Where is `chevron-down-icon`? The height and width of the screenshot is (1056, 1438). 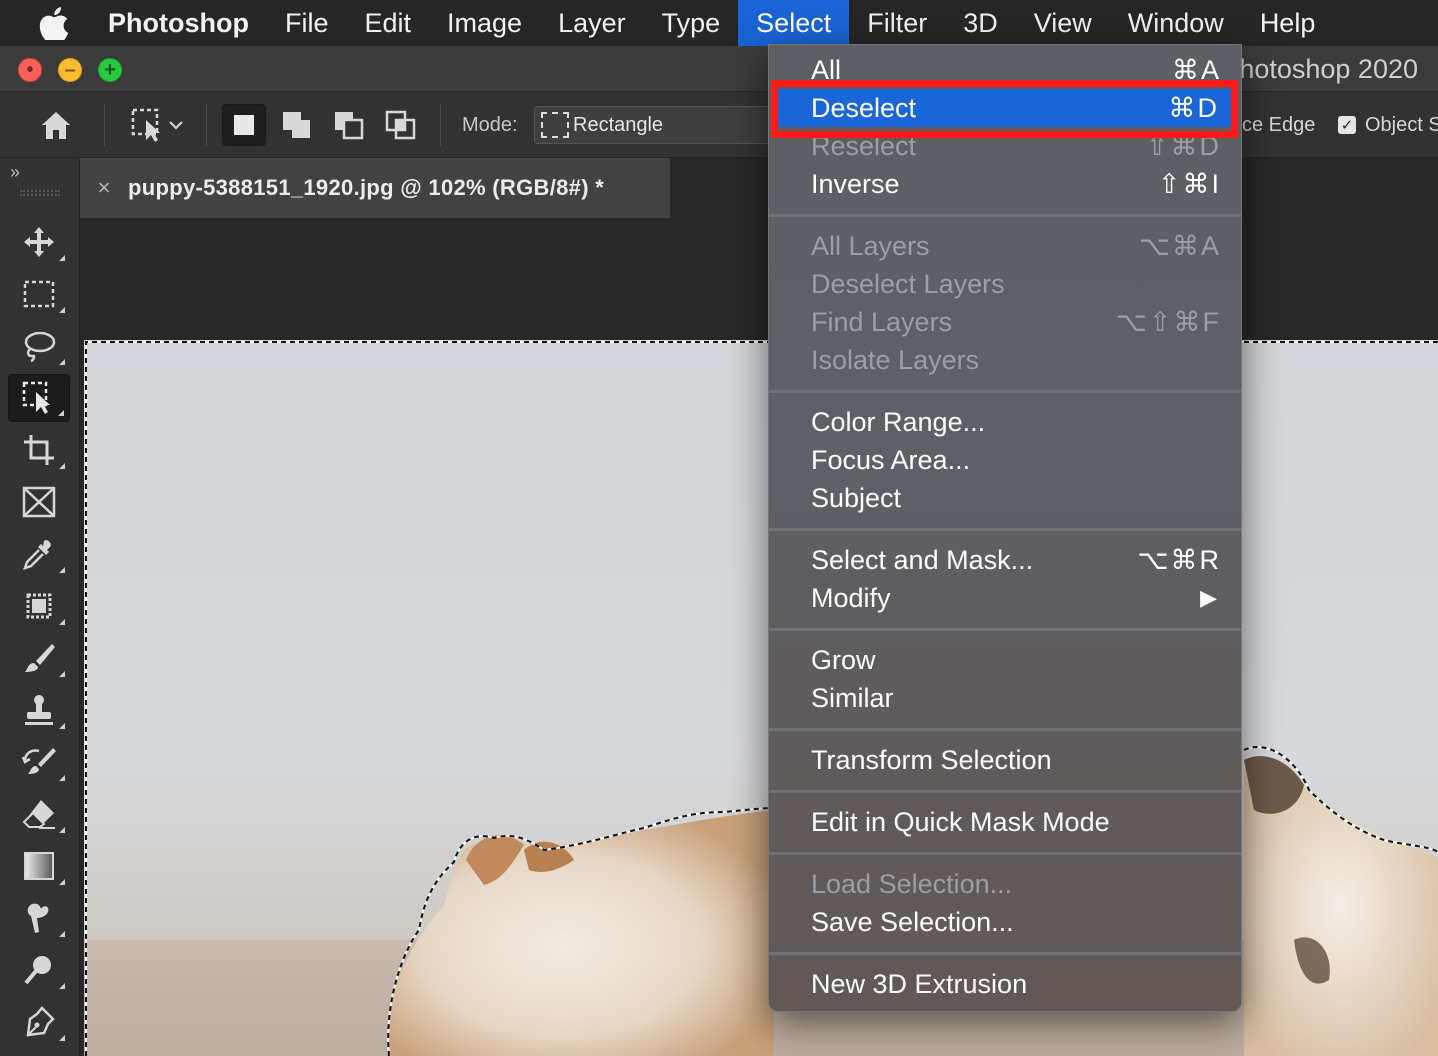 chevron-down-icon is located at coordinates (176, 125).